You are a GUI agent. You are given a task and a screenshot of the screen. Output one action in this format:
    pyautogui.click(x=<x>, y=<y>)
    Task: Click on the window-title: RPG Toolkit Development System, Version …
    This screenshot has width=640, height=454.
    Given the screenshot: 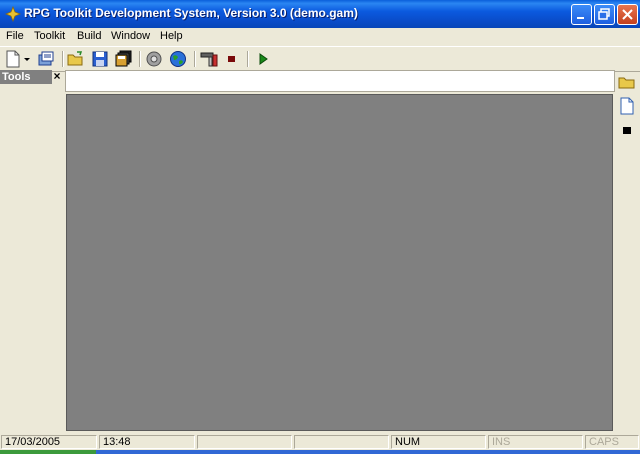 What is the action you would take?
    pyautogui.click(x=191, y=13)
    